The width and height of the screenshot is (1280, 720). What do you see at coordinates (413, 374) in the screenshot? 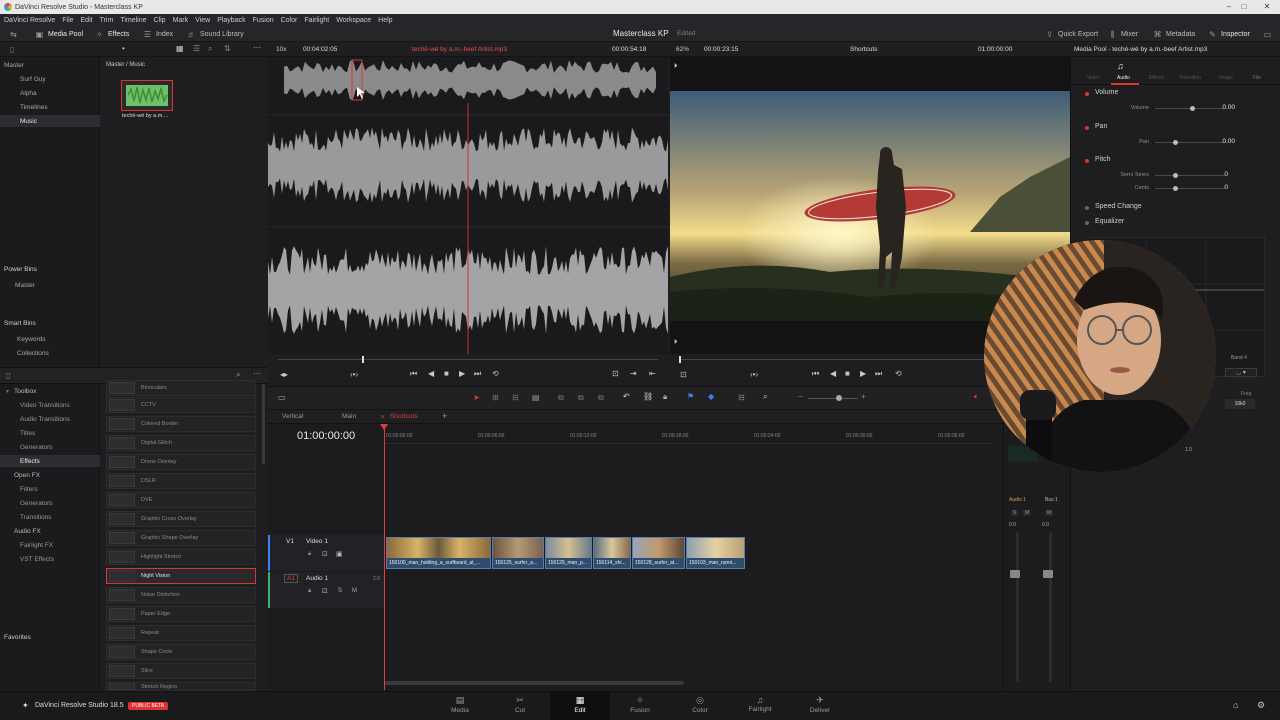
I see `go-start-icon: ⏮` at bounding box center [413, 374].